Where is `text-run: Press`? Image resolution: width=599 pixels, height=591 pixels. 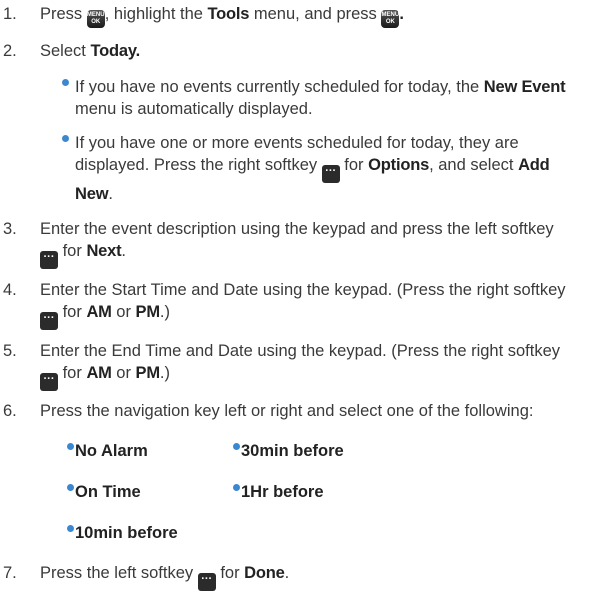 text-run: Press is located at coordinates (63, 14).